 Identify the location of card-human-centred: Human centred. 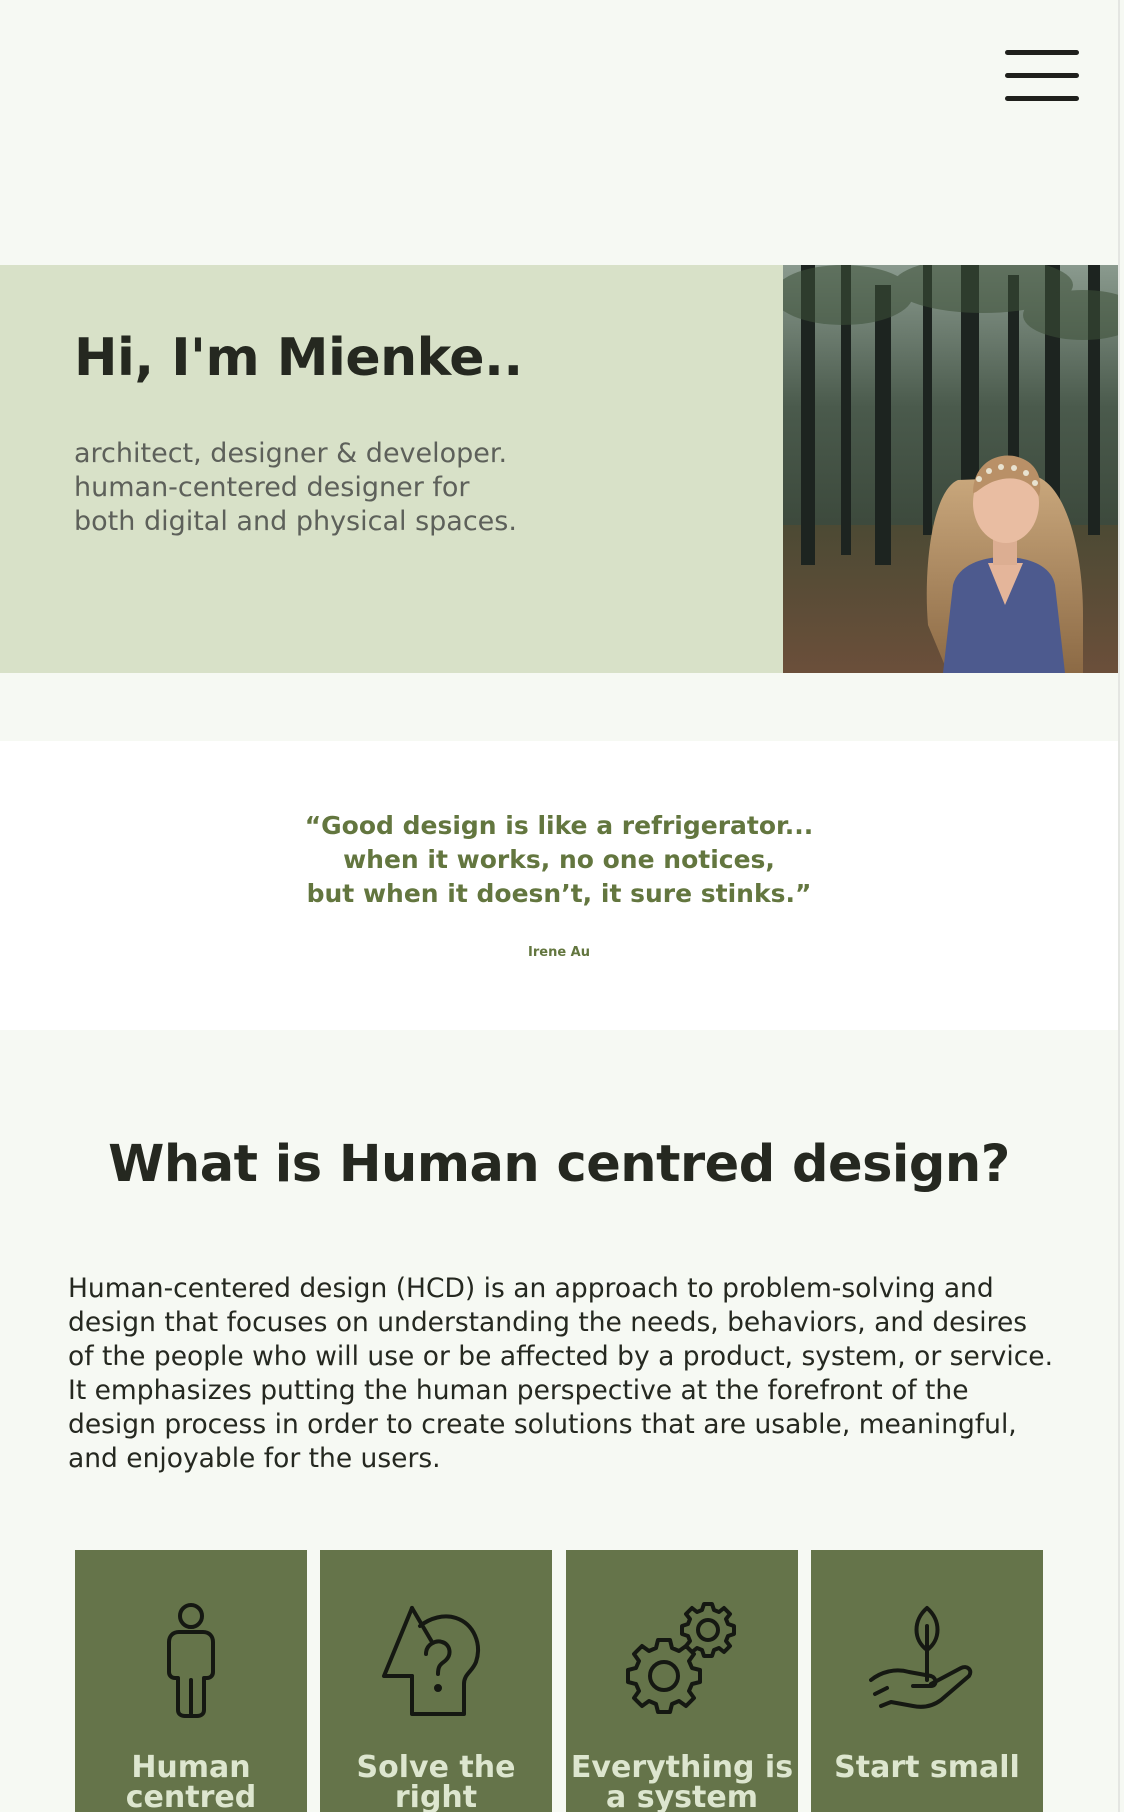
(191, 1681).